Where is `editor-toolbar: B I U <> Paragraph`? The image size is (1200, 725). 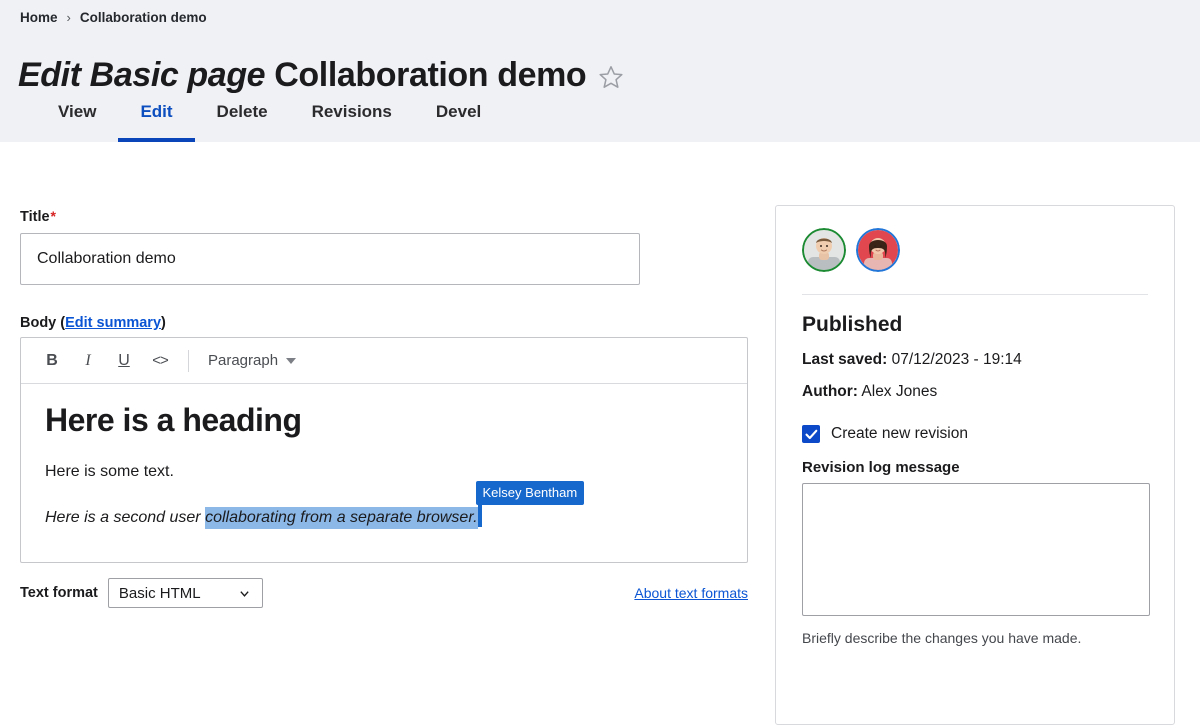
editor-toolbar: B I U <> Paragraph is located at coordinates (384, 361).